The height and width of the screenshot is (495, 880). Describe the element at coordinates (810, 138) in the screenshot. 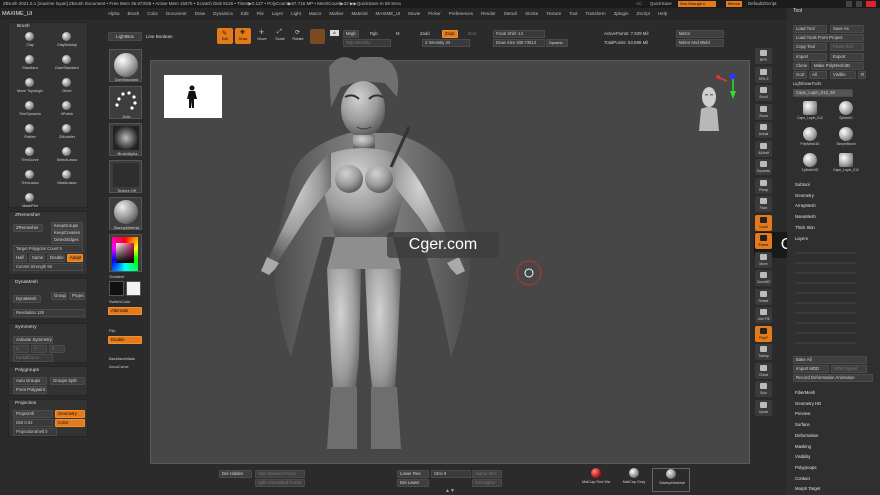

I see `tool-thumb-polymesh3d: PolyMesh3D` at that location.